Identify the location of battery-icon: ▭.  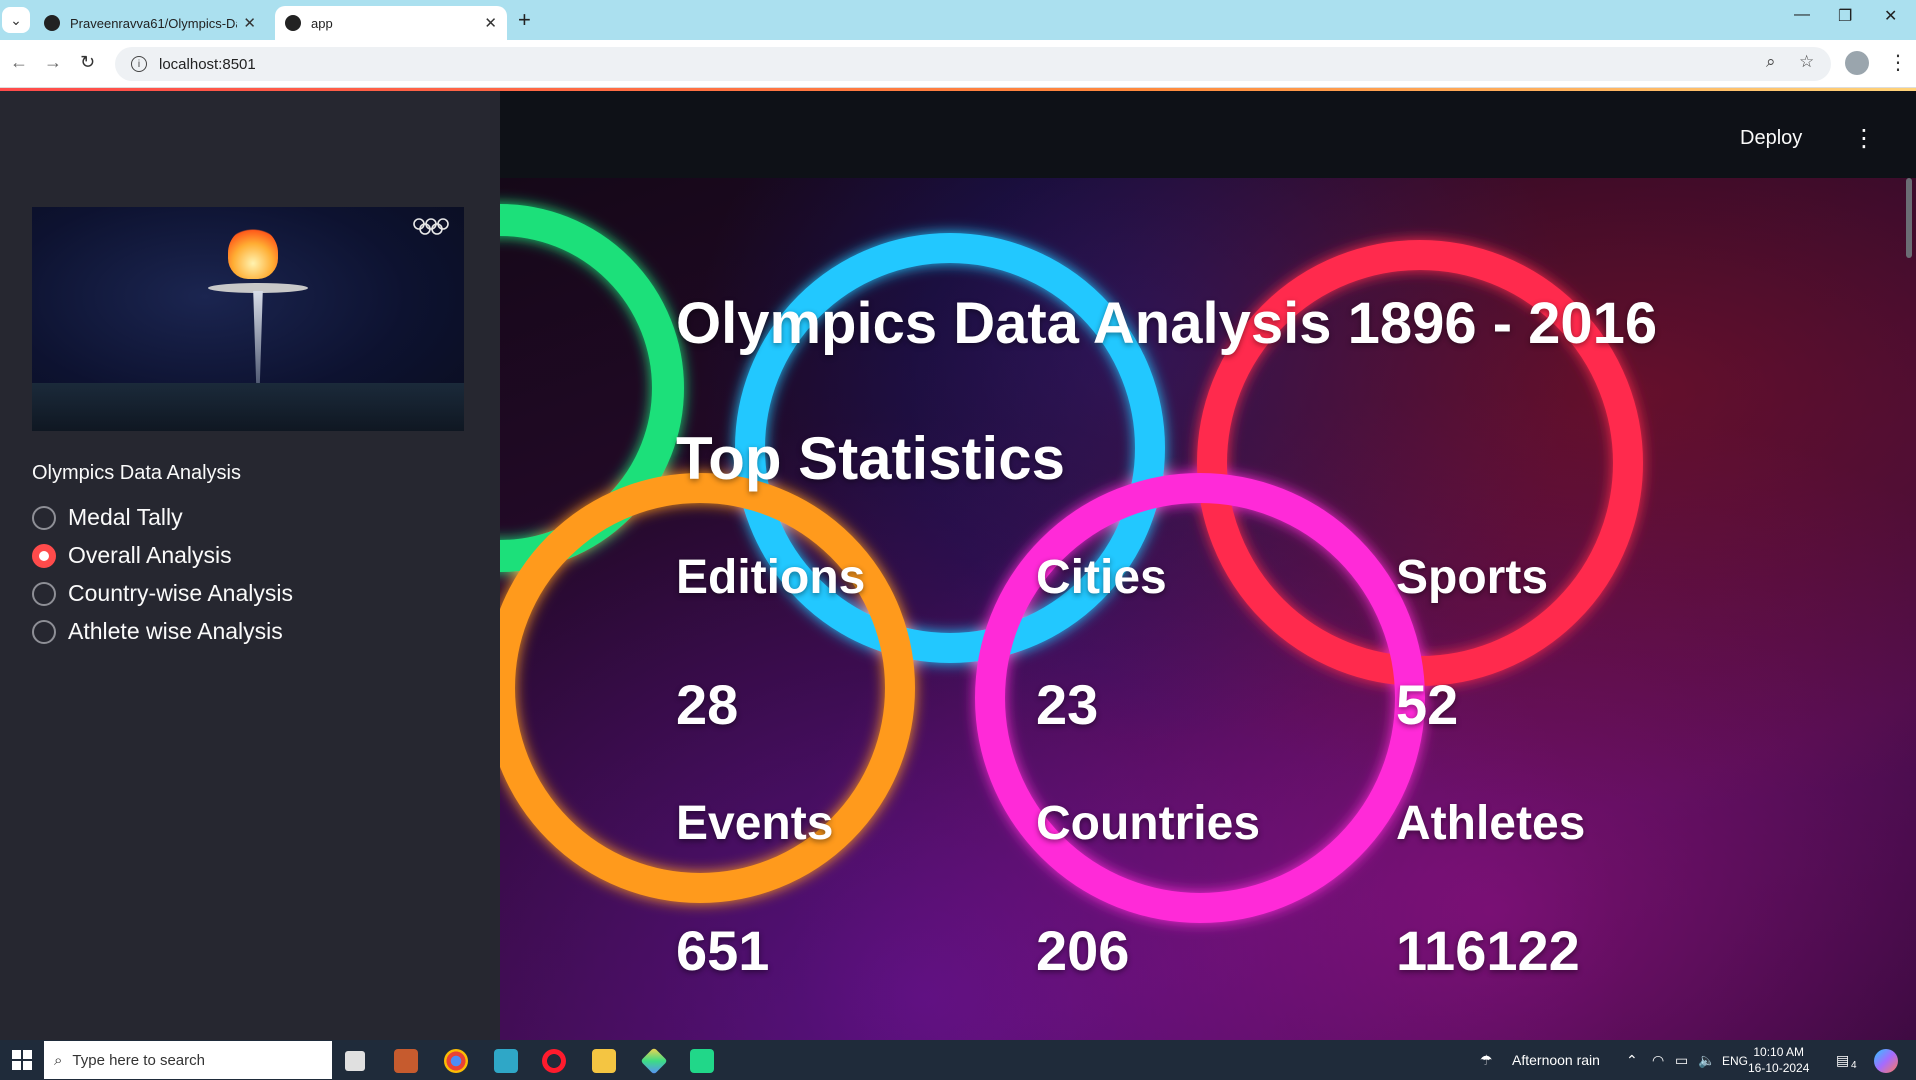
(1681, 1060).